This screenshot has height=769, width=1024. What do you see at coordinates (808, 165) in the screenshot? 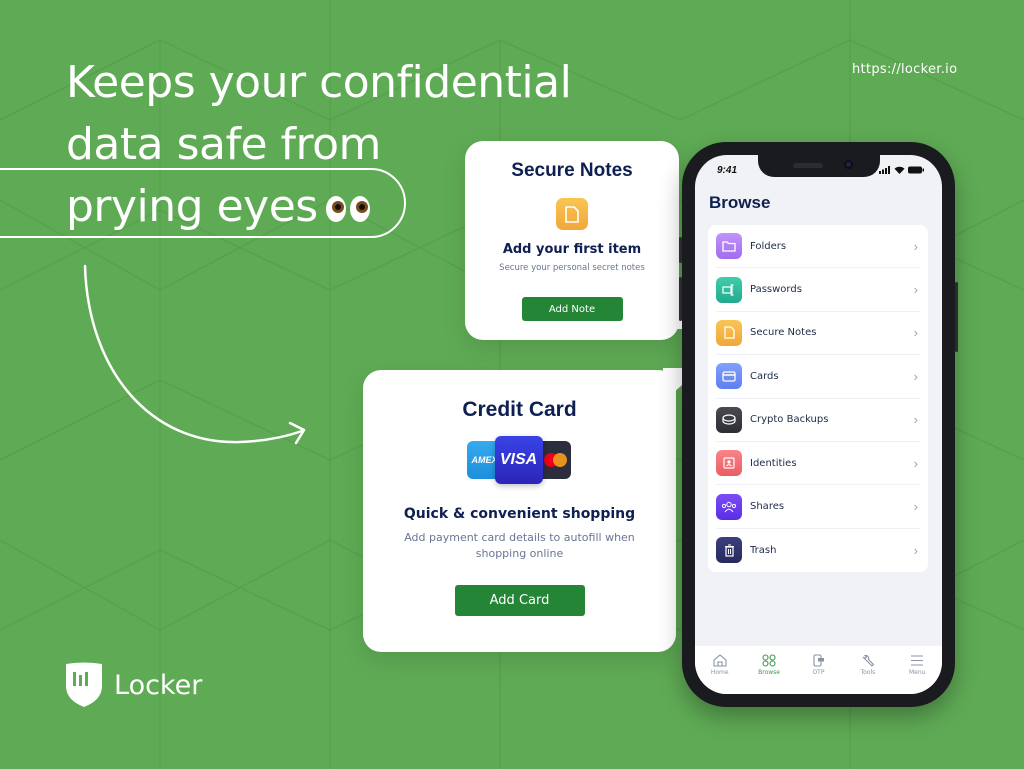
I see `speaker` at bounding box center [808, 165].